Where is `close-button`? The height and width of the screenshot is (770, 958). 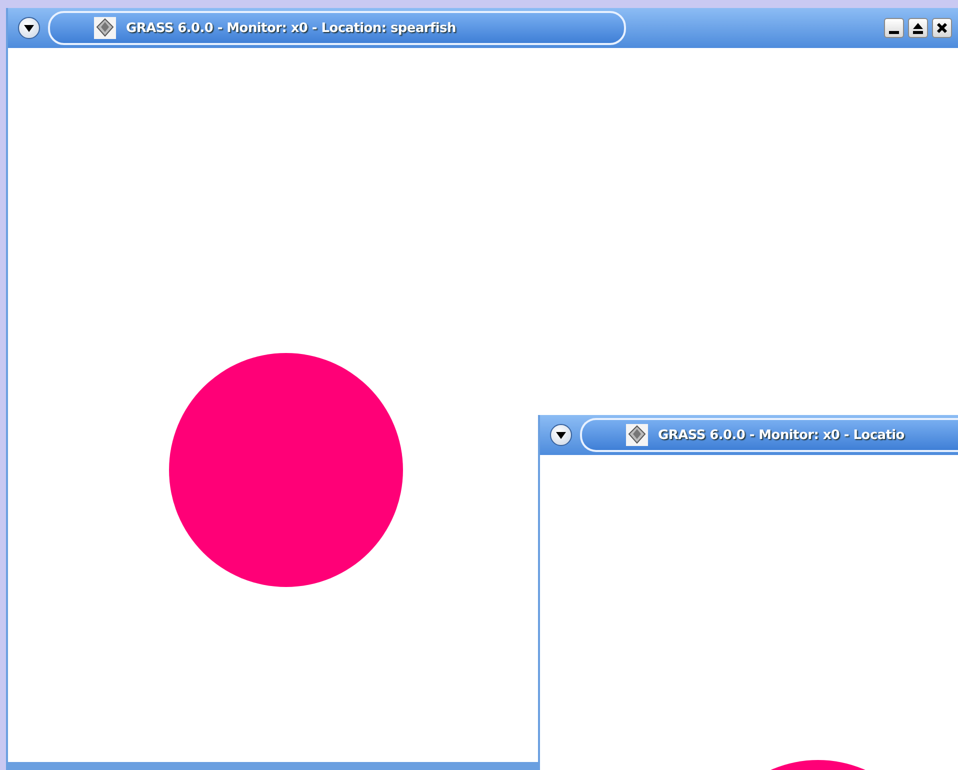
close-button is located at coordinates (942, 28).